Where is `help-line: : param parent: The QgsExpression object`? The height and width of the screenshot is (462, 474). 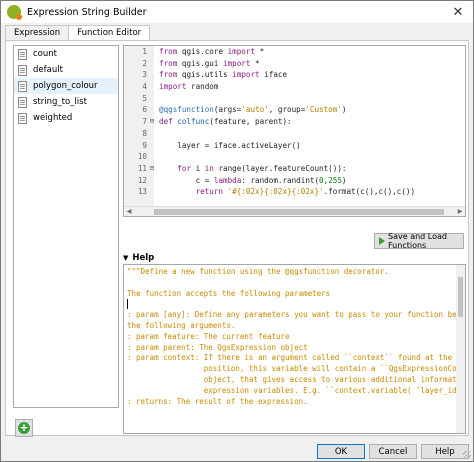
help-line: : param parent: The QgsExpression object is located at coordinates (217, 347).